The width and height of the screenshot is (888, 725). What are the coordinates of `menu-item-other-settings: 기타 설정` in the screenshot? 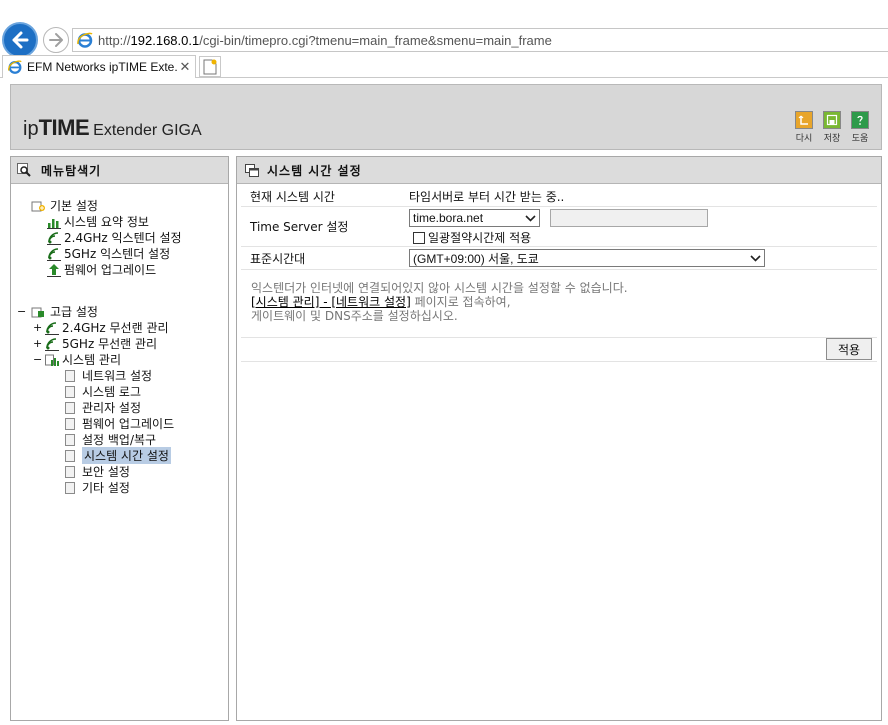 It's located at (97, 487).